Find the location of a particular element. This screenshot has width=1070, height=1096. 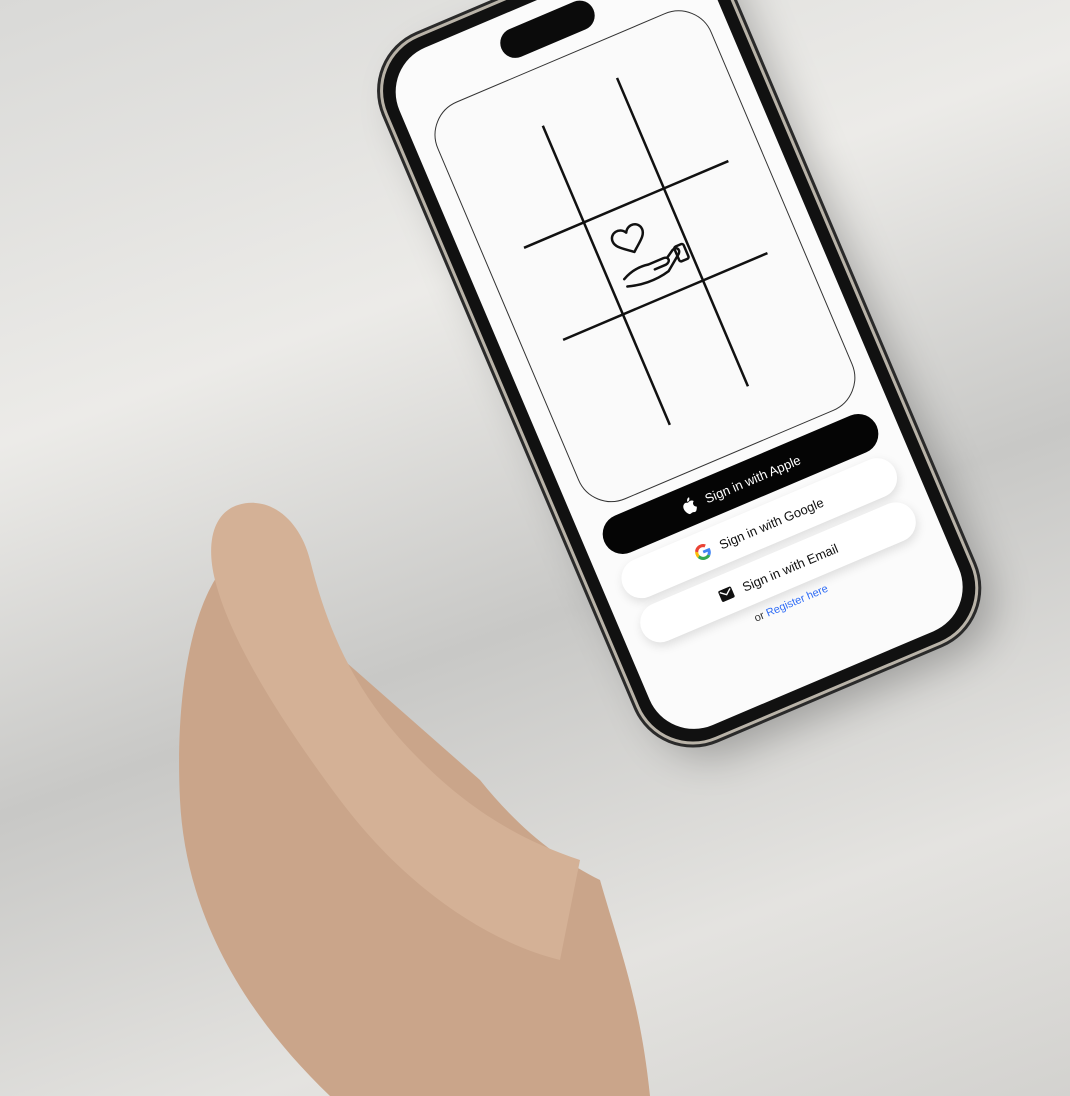

thumb-overlay is located at coordinates (395, 731).